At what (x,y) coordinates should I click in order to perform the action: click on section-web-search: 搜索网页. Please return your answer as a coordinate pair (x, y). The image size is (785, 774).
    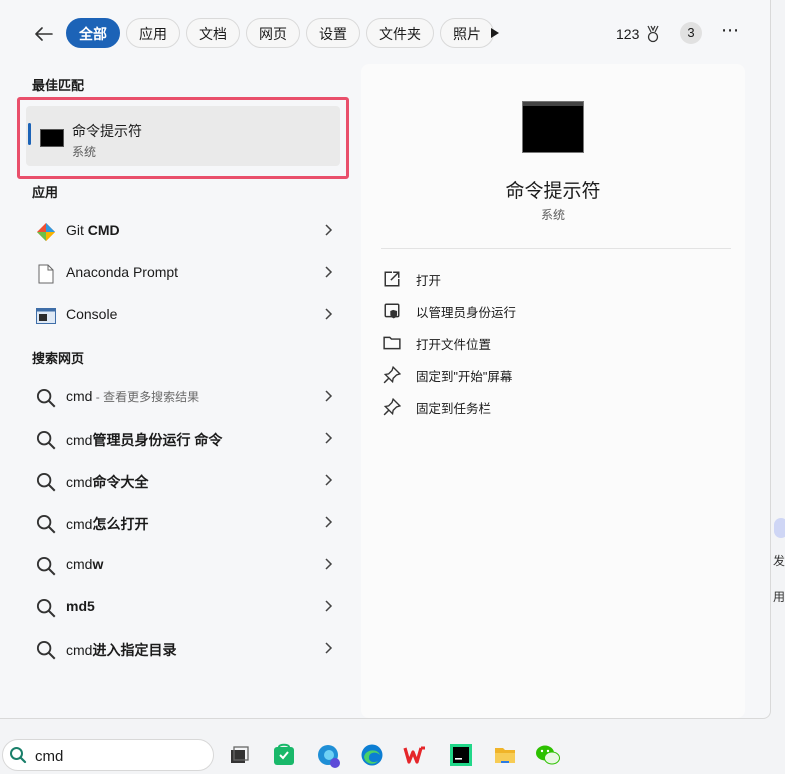
    Looking at the image, I should click on (58, 358).